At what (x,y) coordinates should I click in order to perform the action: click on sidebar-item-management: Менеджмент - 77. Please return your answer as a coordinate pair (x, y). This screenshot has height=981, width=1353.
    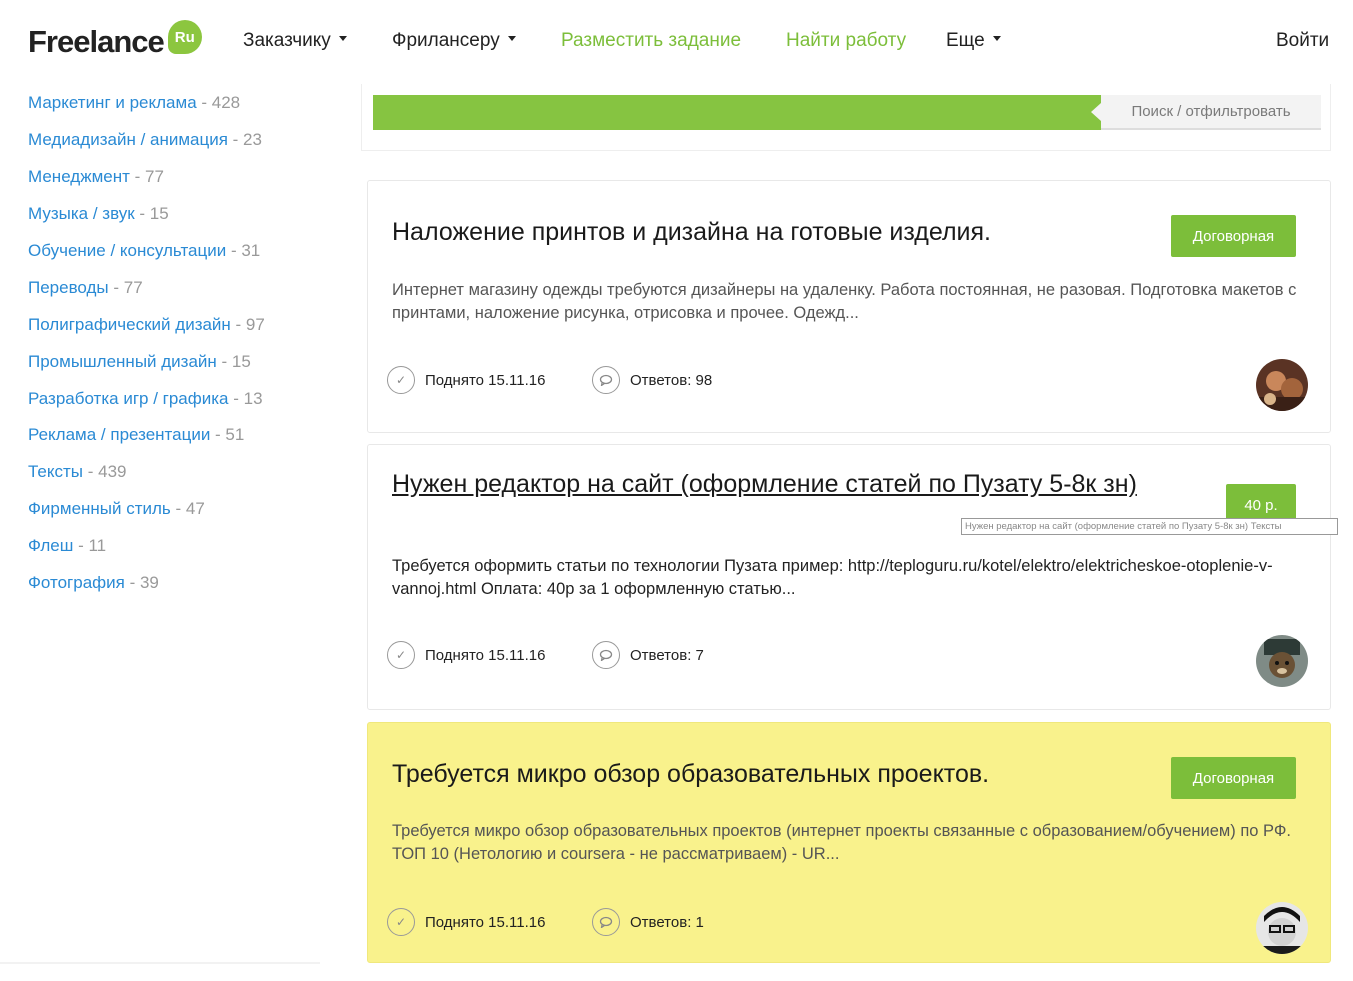
    Looking at the image, I should click on (96, 177).